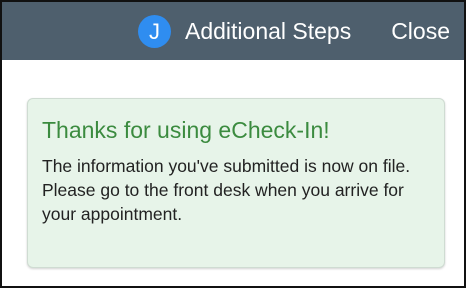 The width and height of the screenshot is (466, 288). I want to click on header-title-group: J Additional Steps, so click(244, 31).